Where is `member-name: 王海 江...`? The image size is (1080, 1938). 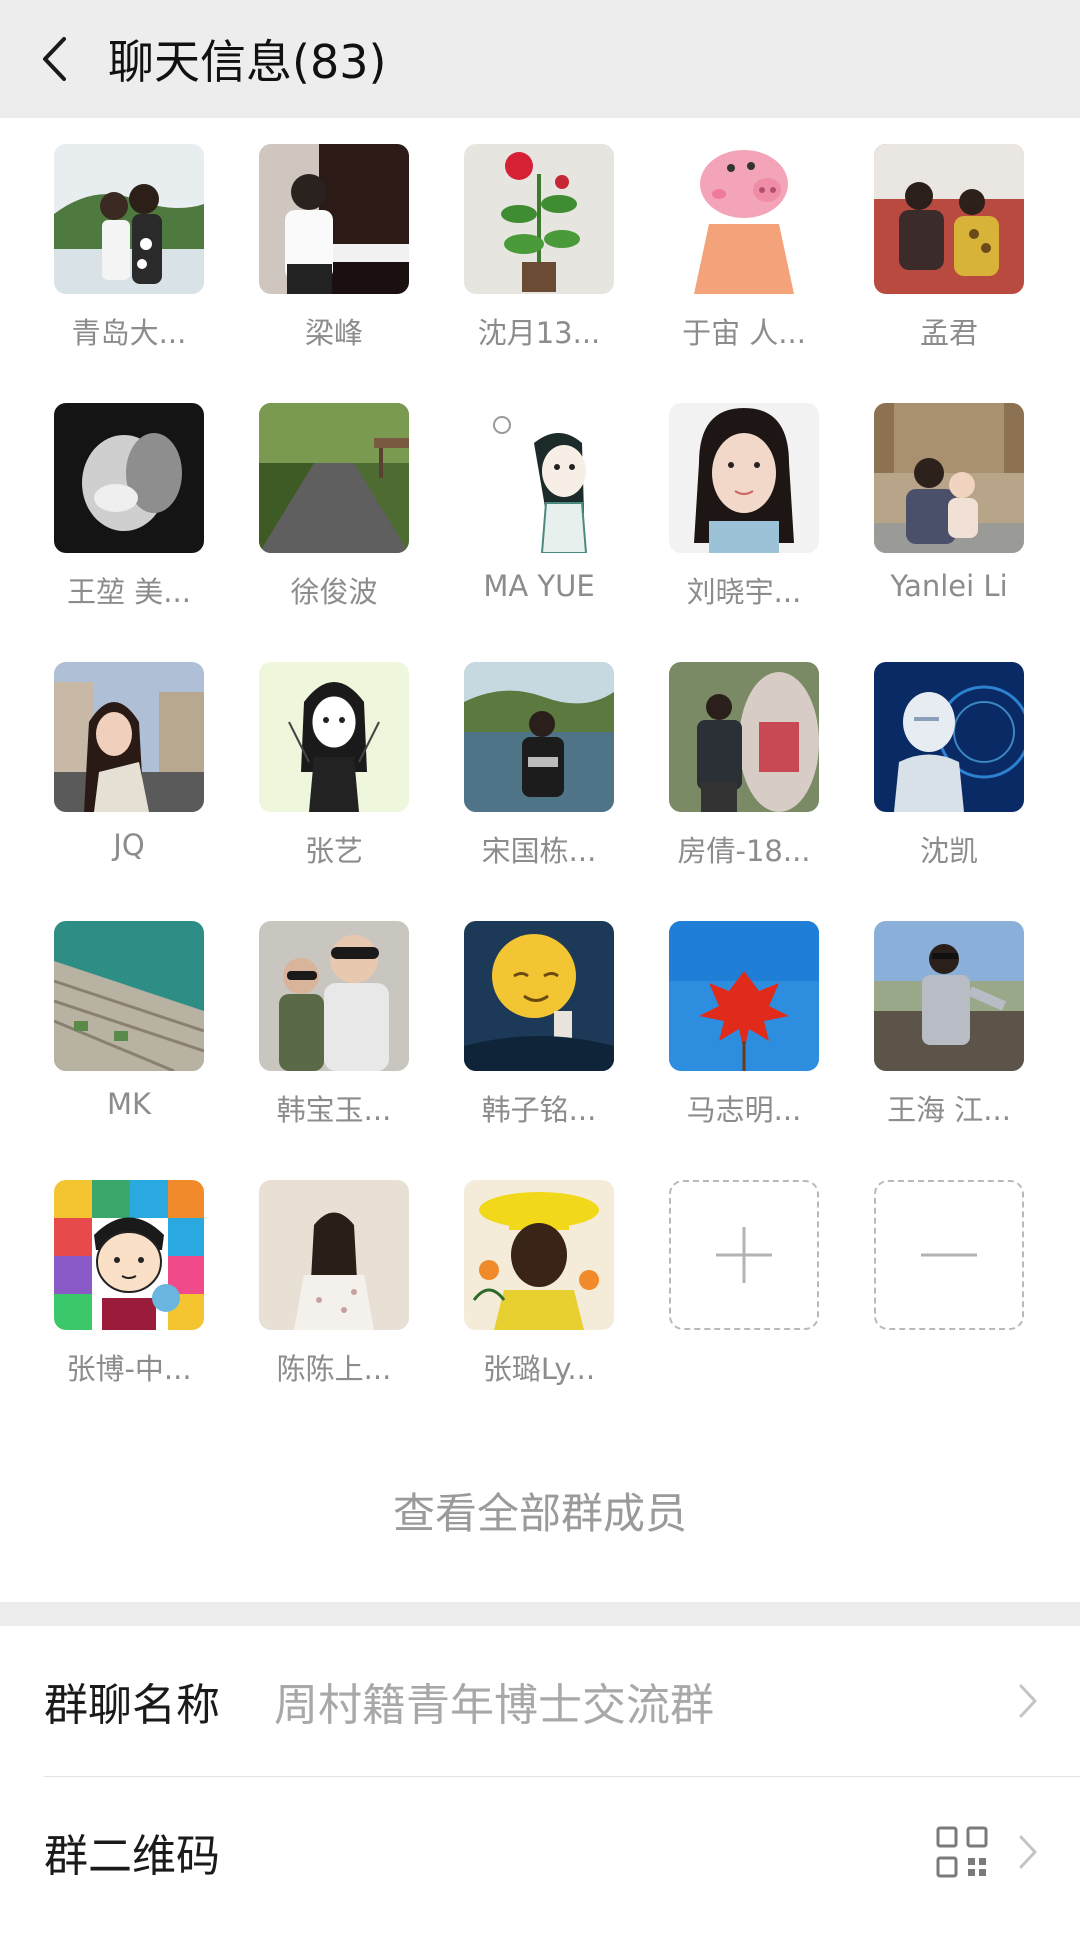 member-name: 王海 江... is located at coordinates (949, 1110).